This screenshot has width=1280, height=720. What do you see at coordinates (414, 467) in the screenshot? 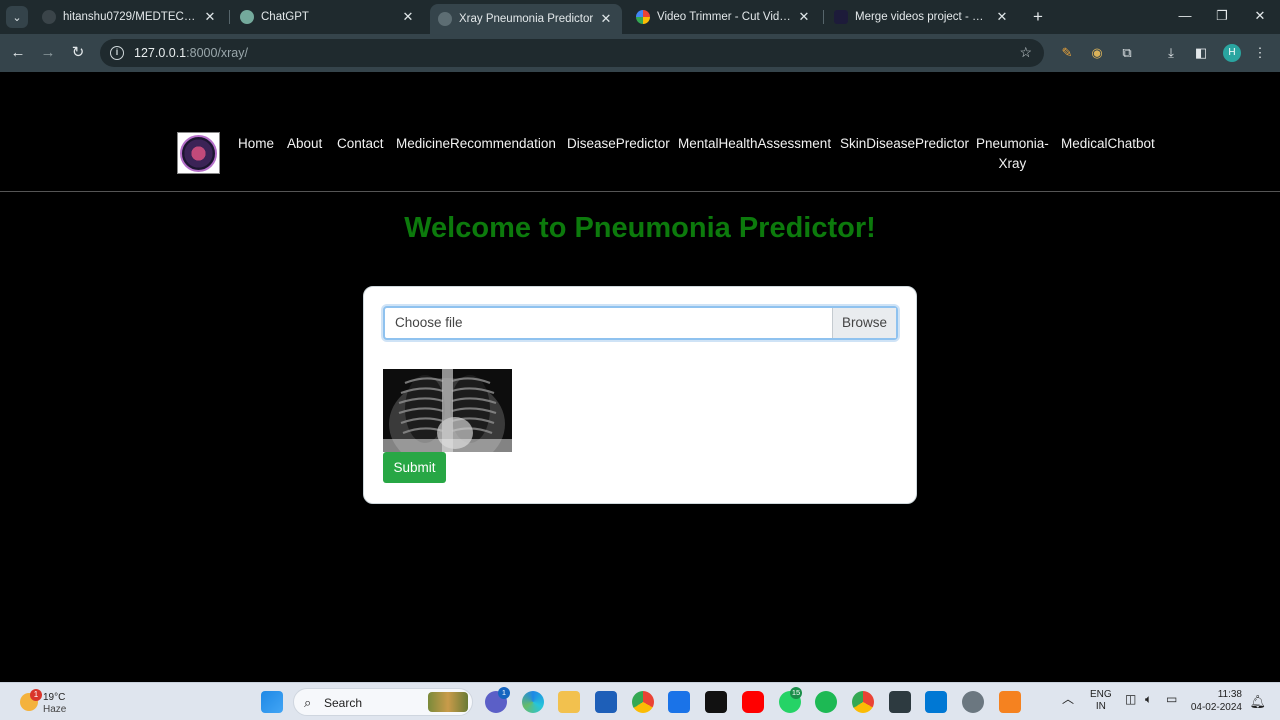
I see `submit-button: Submit` at bounding box center [414, 467].